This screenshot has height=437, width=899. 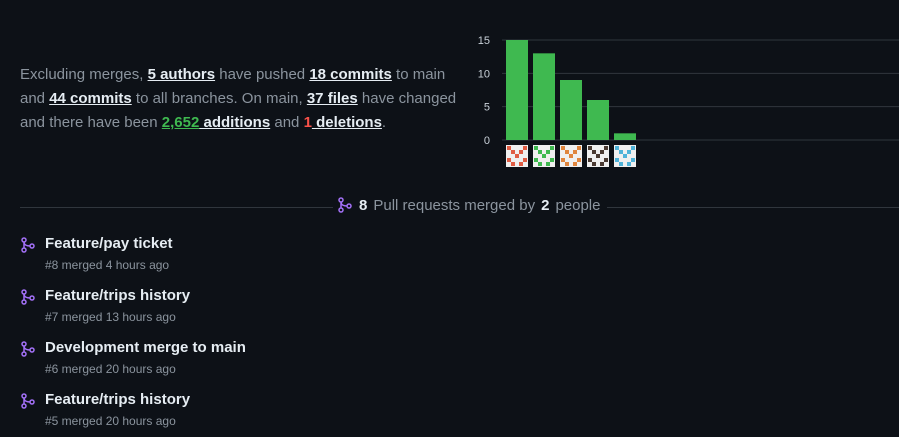 I want to click on authors-link: 5 authors, so click(x=182, y=74).